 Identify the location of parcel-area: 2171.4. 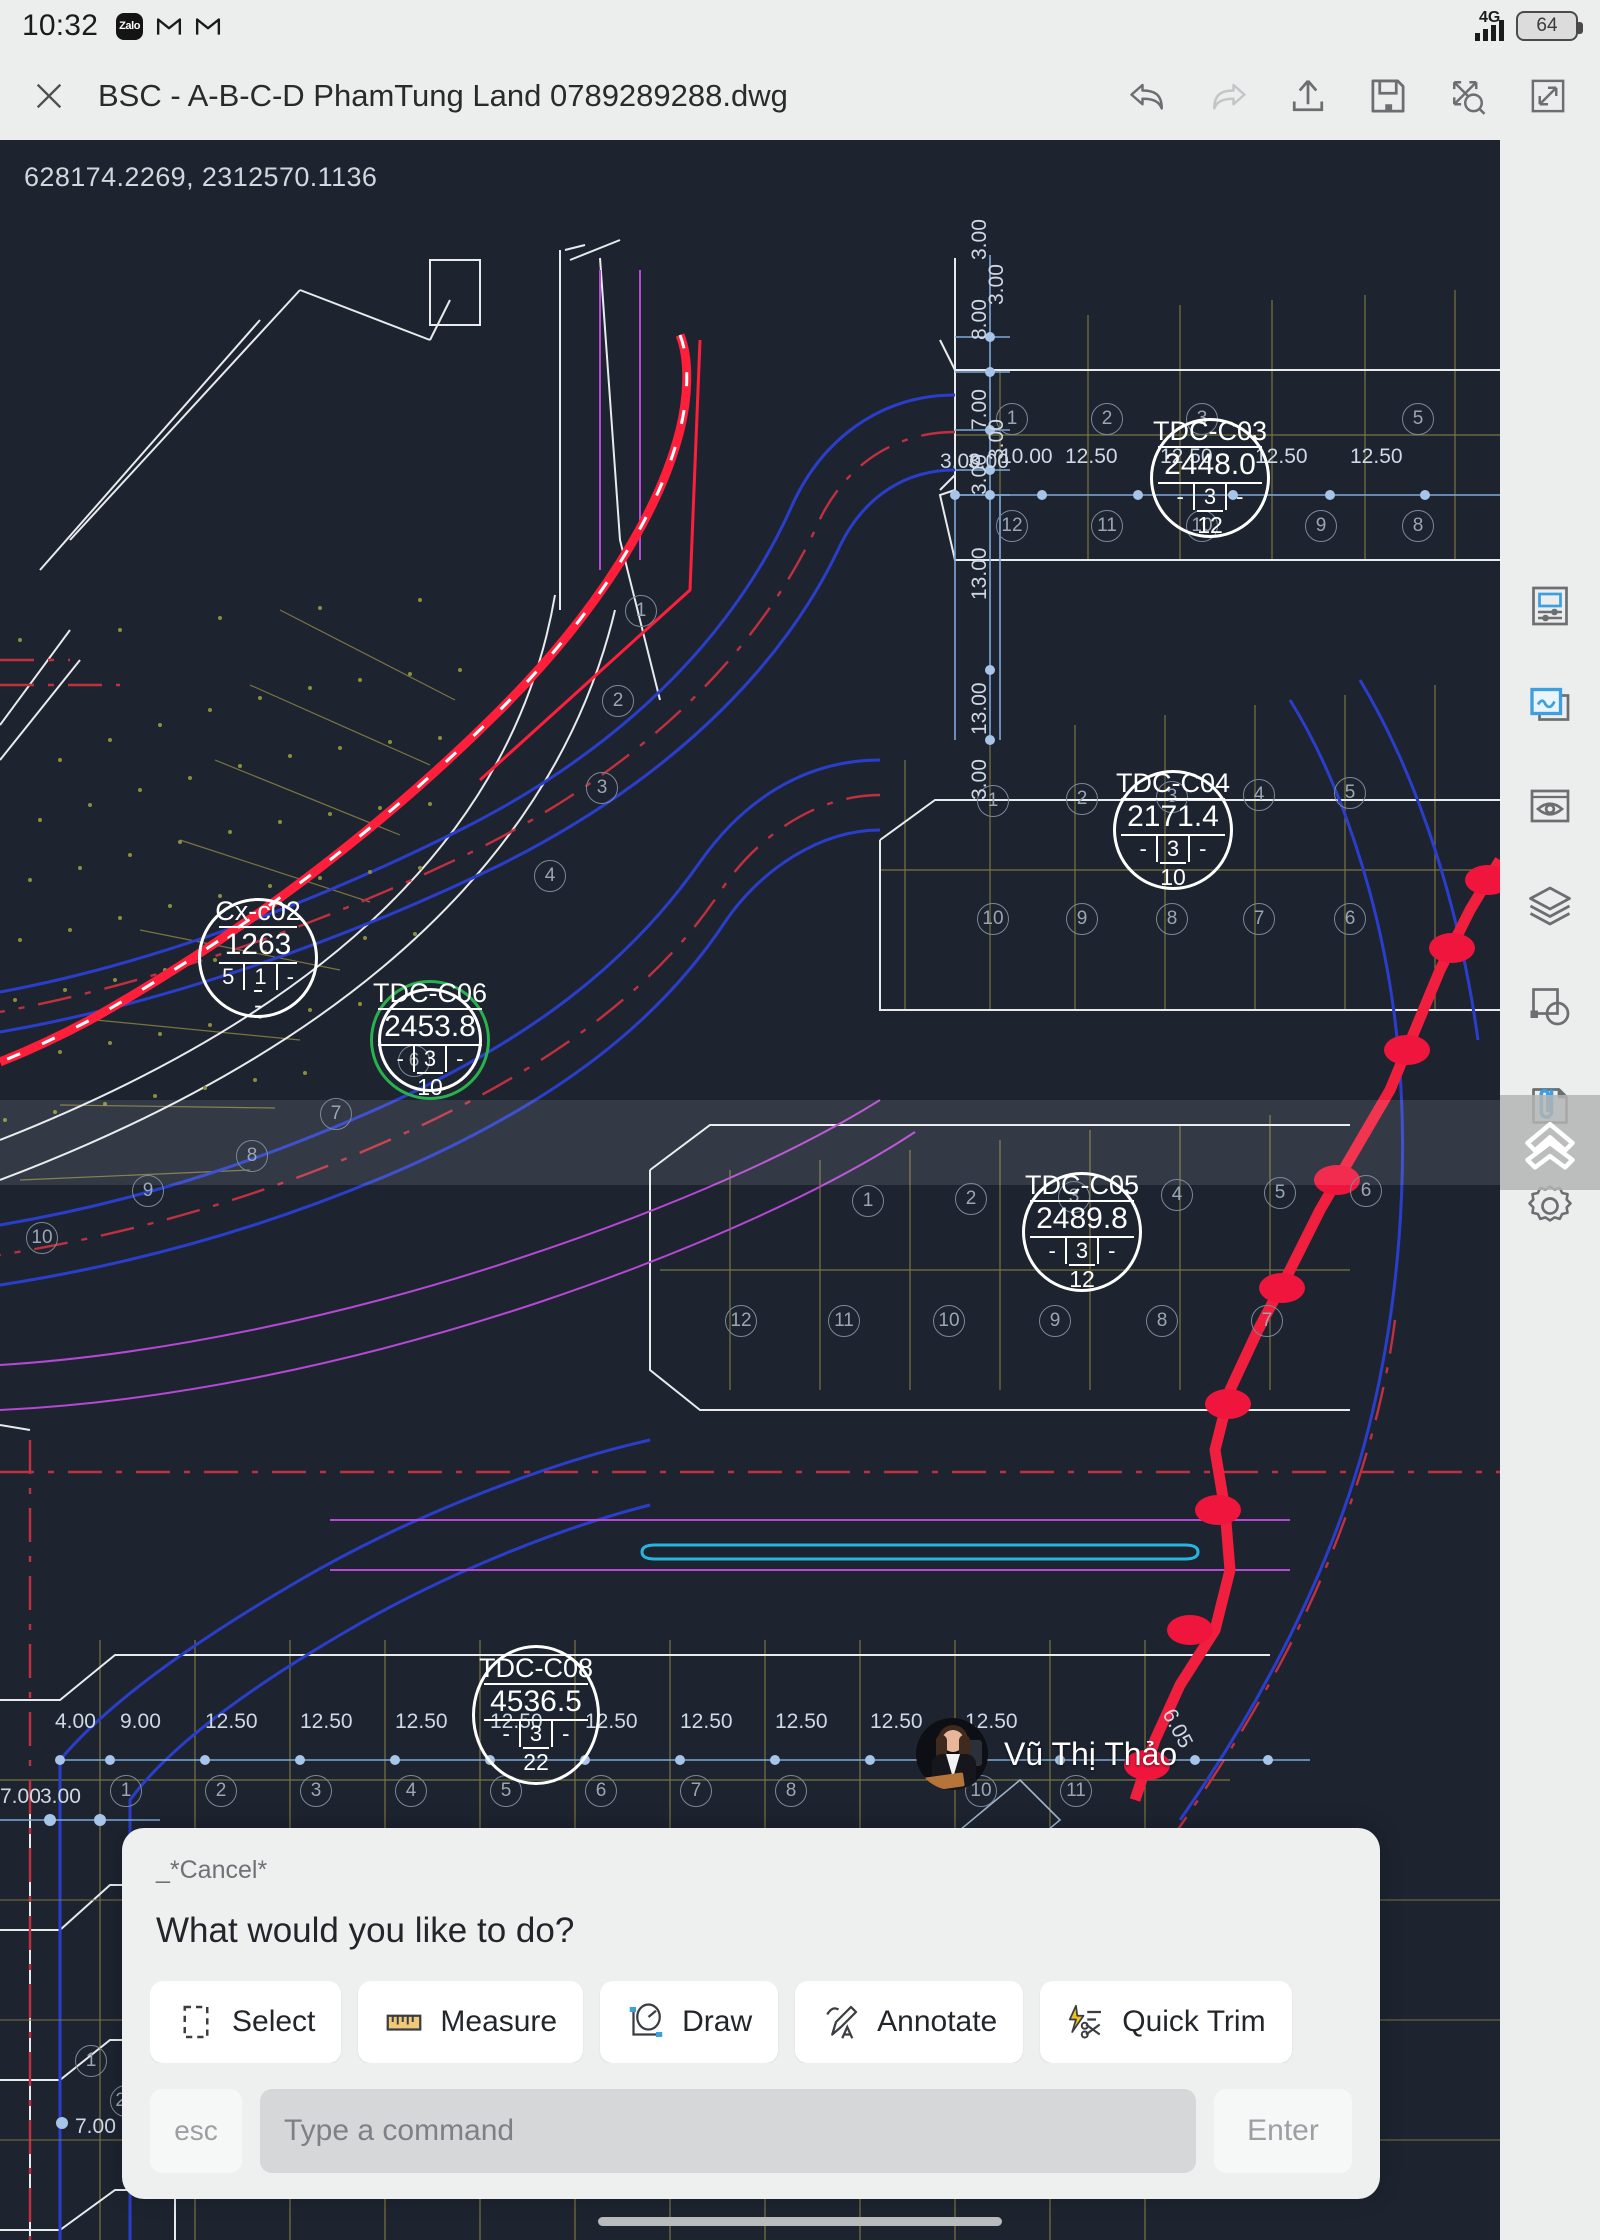
(1173, 817).